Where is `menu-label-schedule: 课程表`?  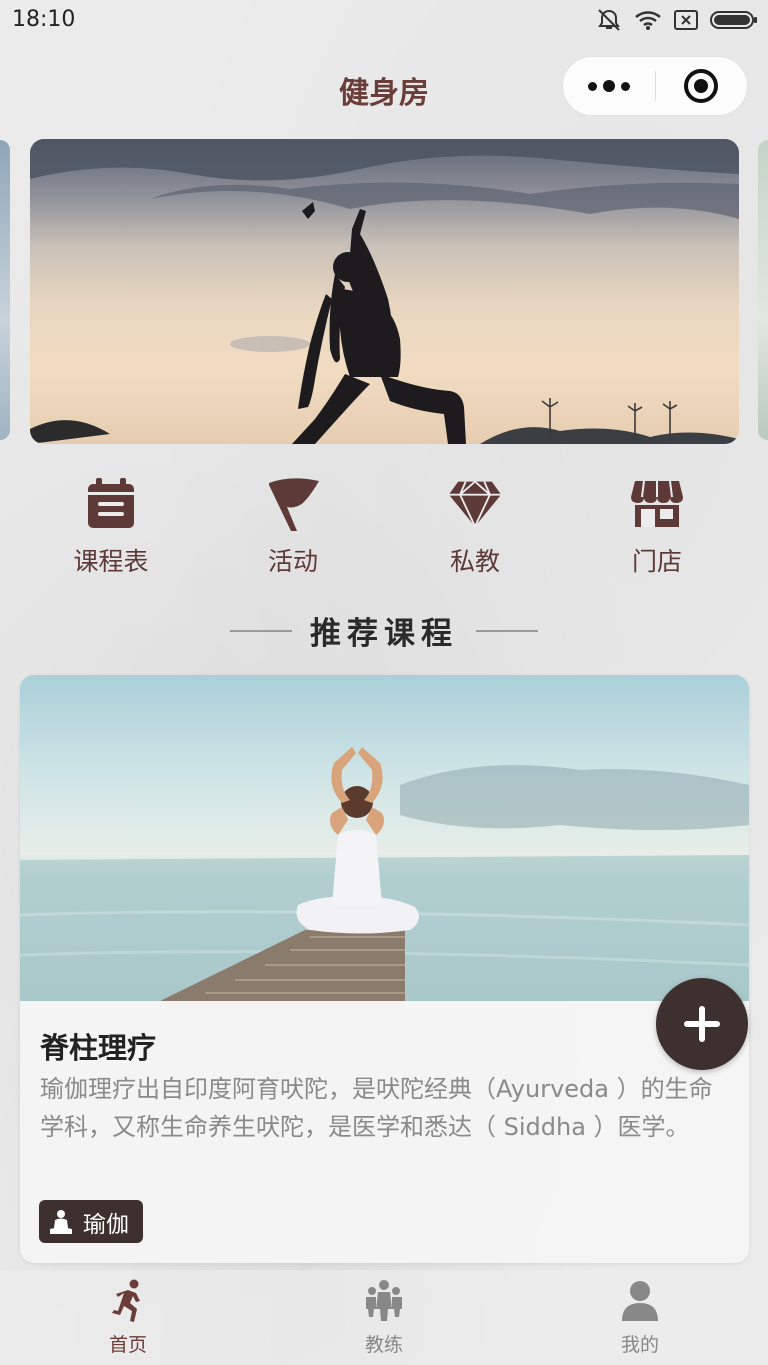
menu-label-schedule: 课程表 is located at coordinates (111, 561).